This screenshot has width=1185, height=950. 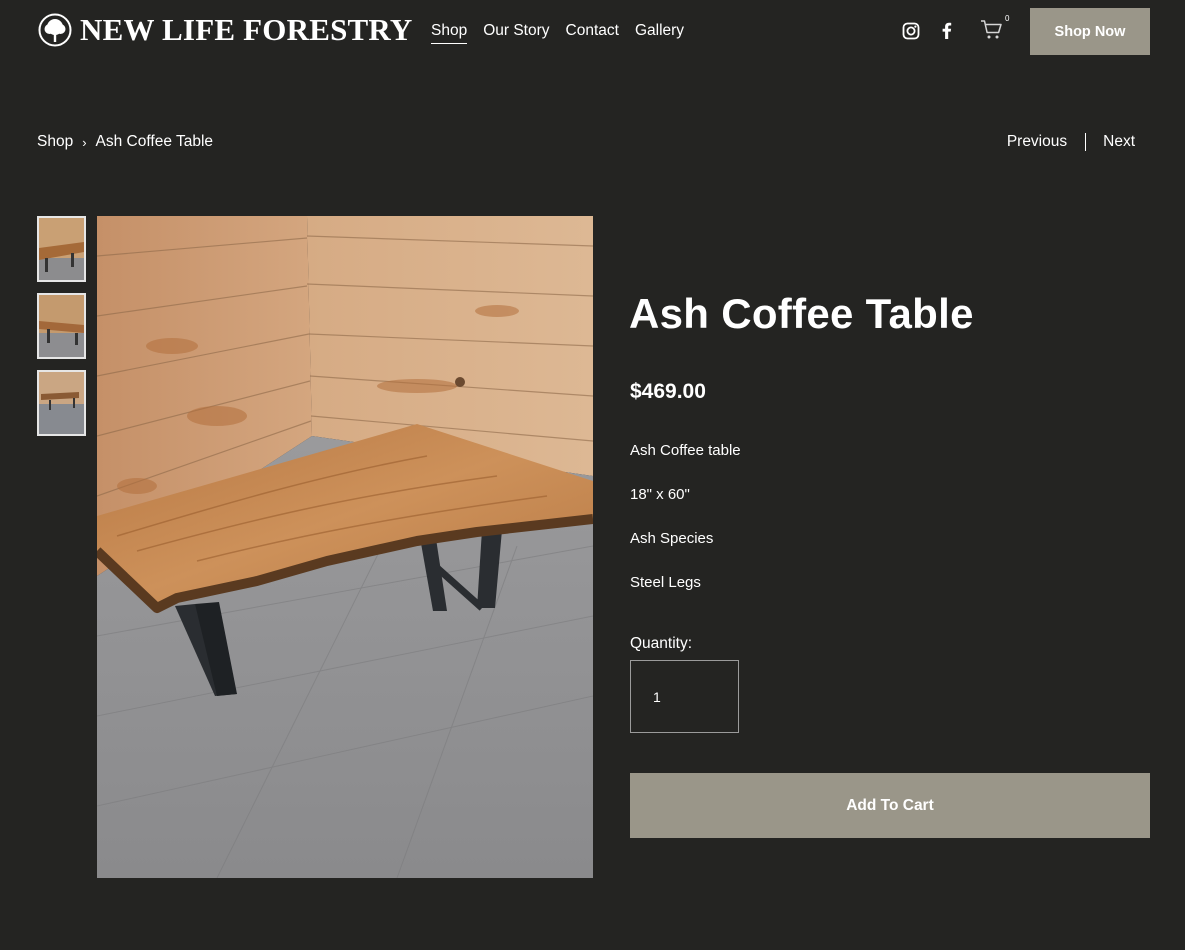 What do you see at coordinates (449, 32) in the screenshot?
I see `nav-shop: Shop` at bounding box center [449, 32].